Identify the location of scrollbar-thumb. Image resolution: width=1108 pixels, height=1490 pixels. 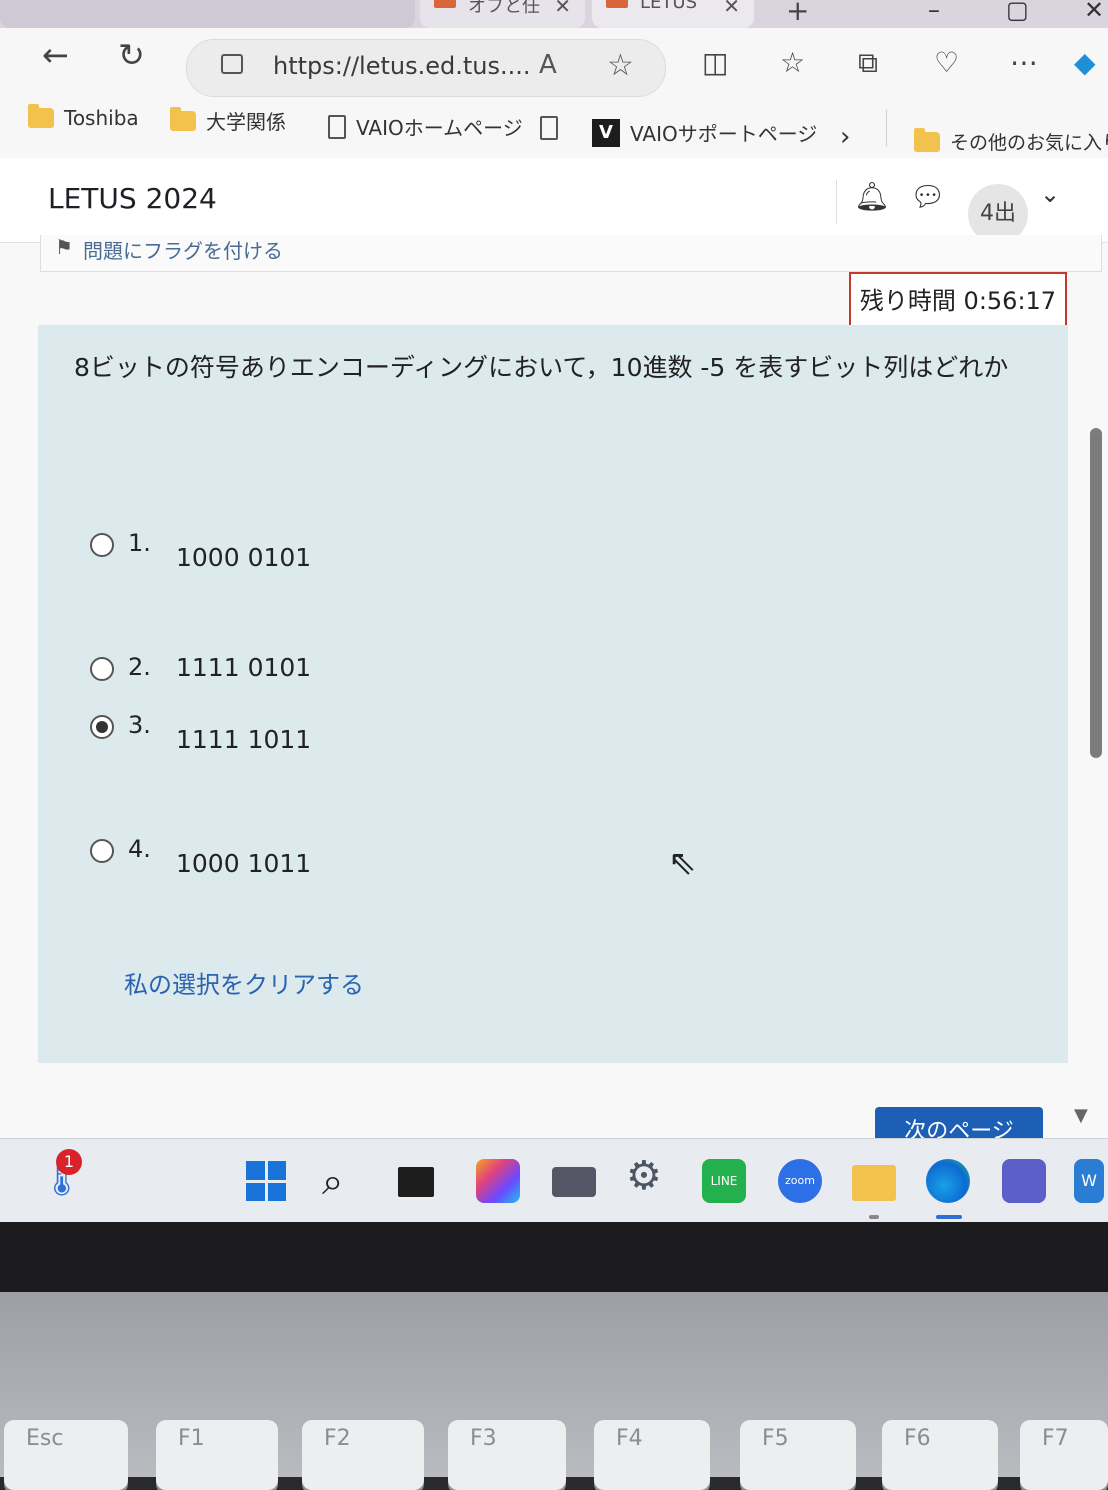
(1096, 593).